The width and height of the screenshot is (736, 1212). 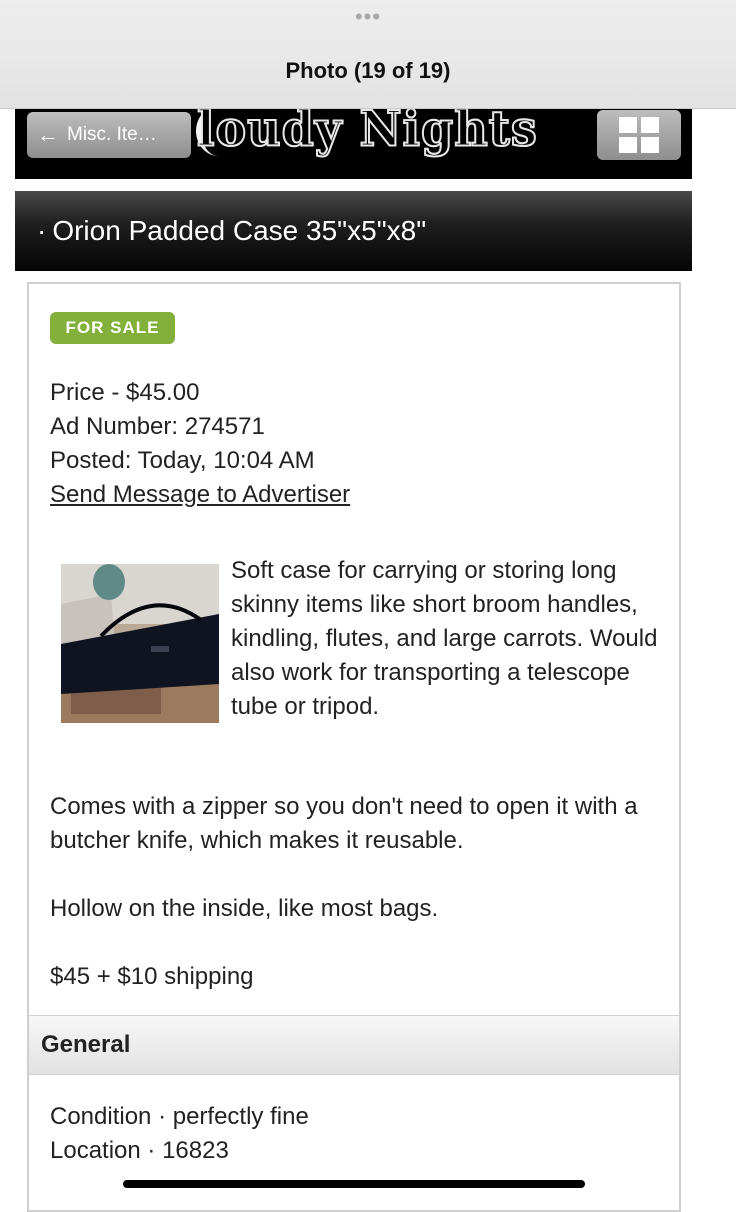 I want to click on listing-photo-thumbnail, so click(x=140, y=643).